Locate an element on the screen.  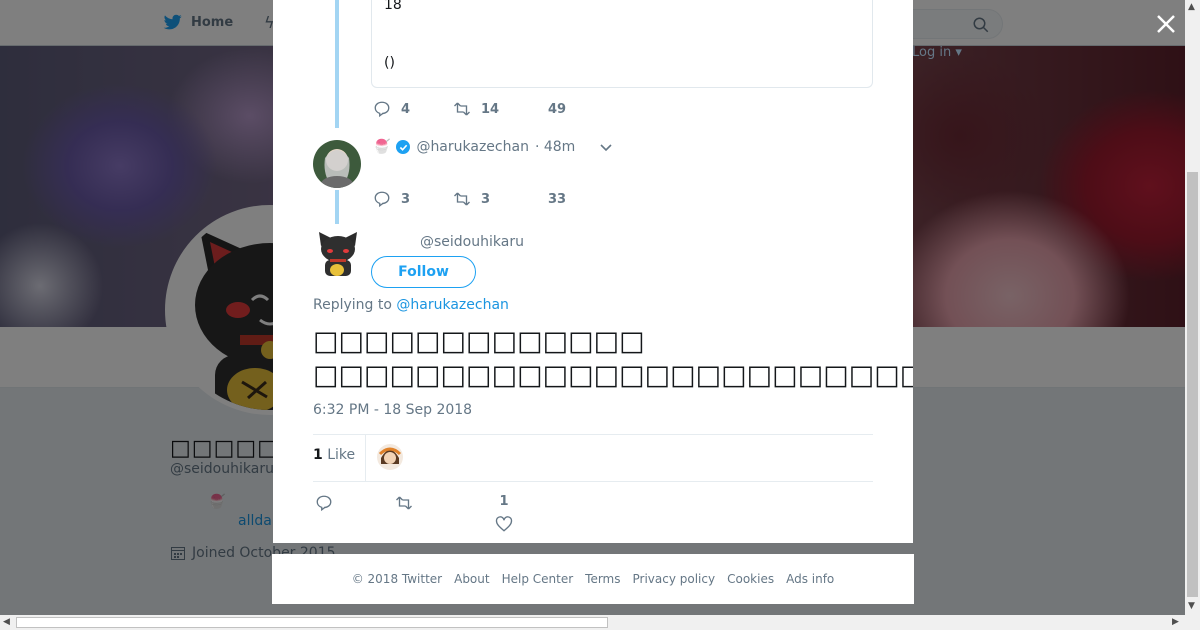
tweet-actions: 1 is located at coordinates (414, 513).